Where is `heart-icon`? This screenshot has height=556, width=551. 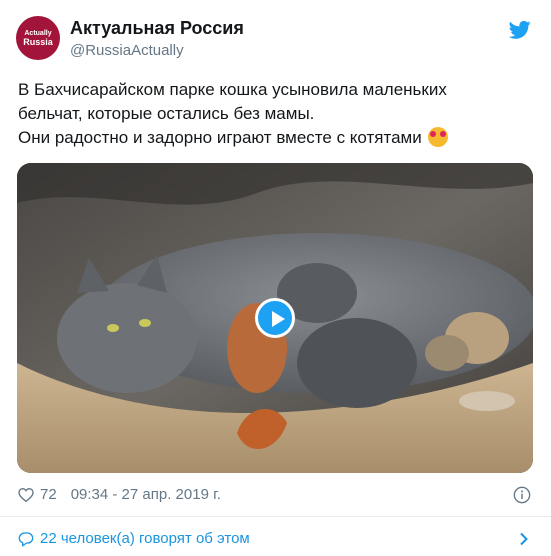 heart-icon is located at coordinates (26, 495).